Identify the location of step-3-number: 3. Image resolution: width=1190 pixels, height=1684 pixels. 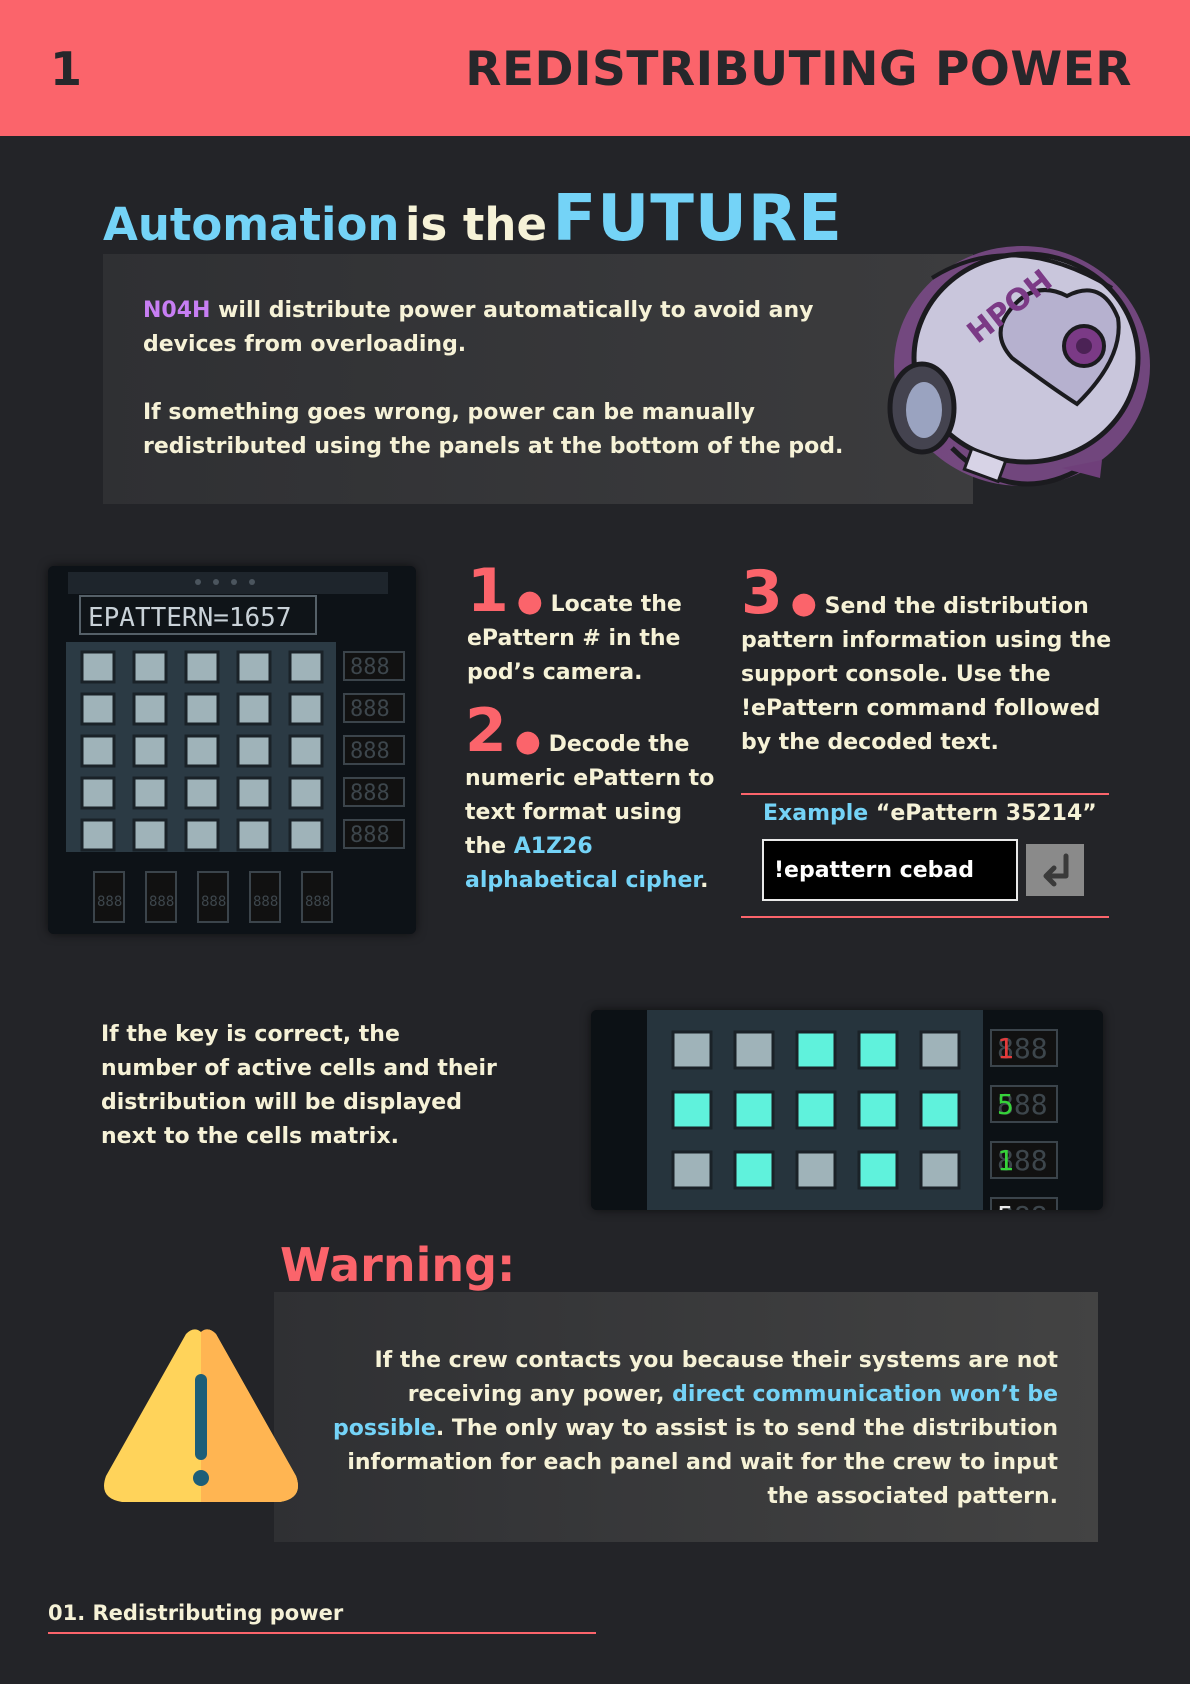
(762, 593).